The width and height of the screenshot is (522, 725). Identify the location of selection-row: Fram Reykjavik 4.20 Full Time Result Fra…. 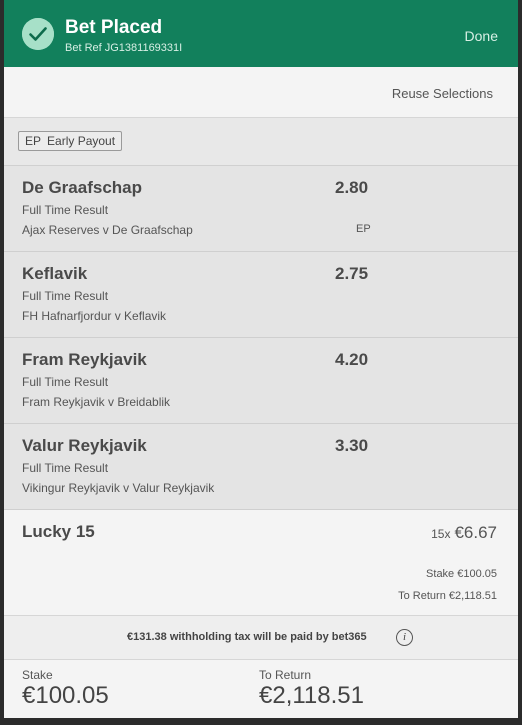
(261, 381).